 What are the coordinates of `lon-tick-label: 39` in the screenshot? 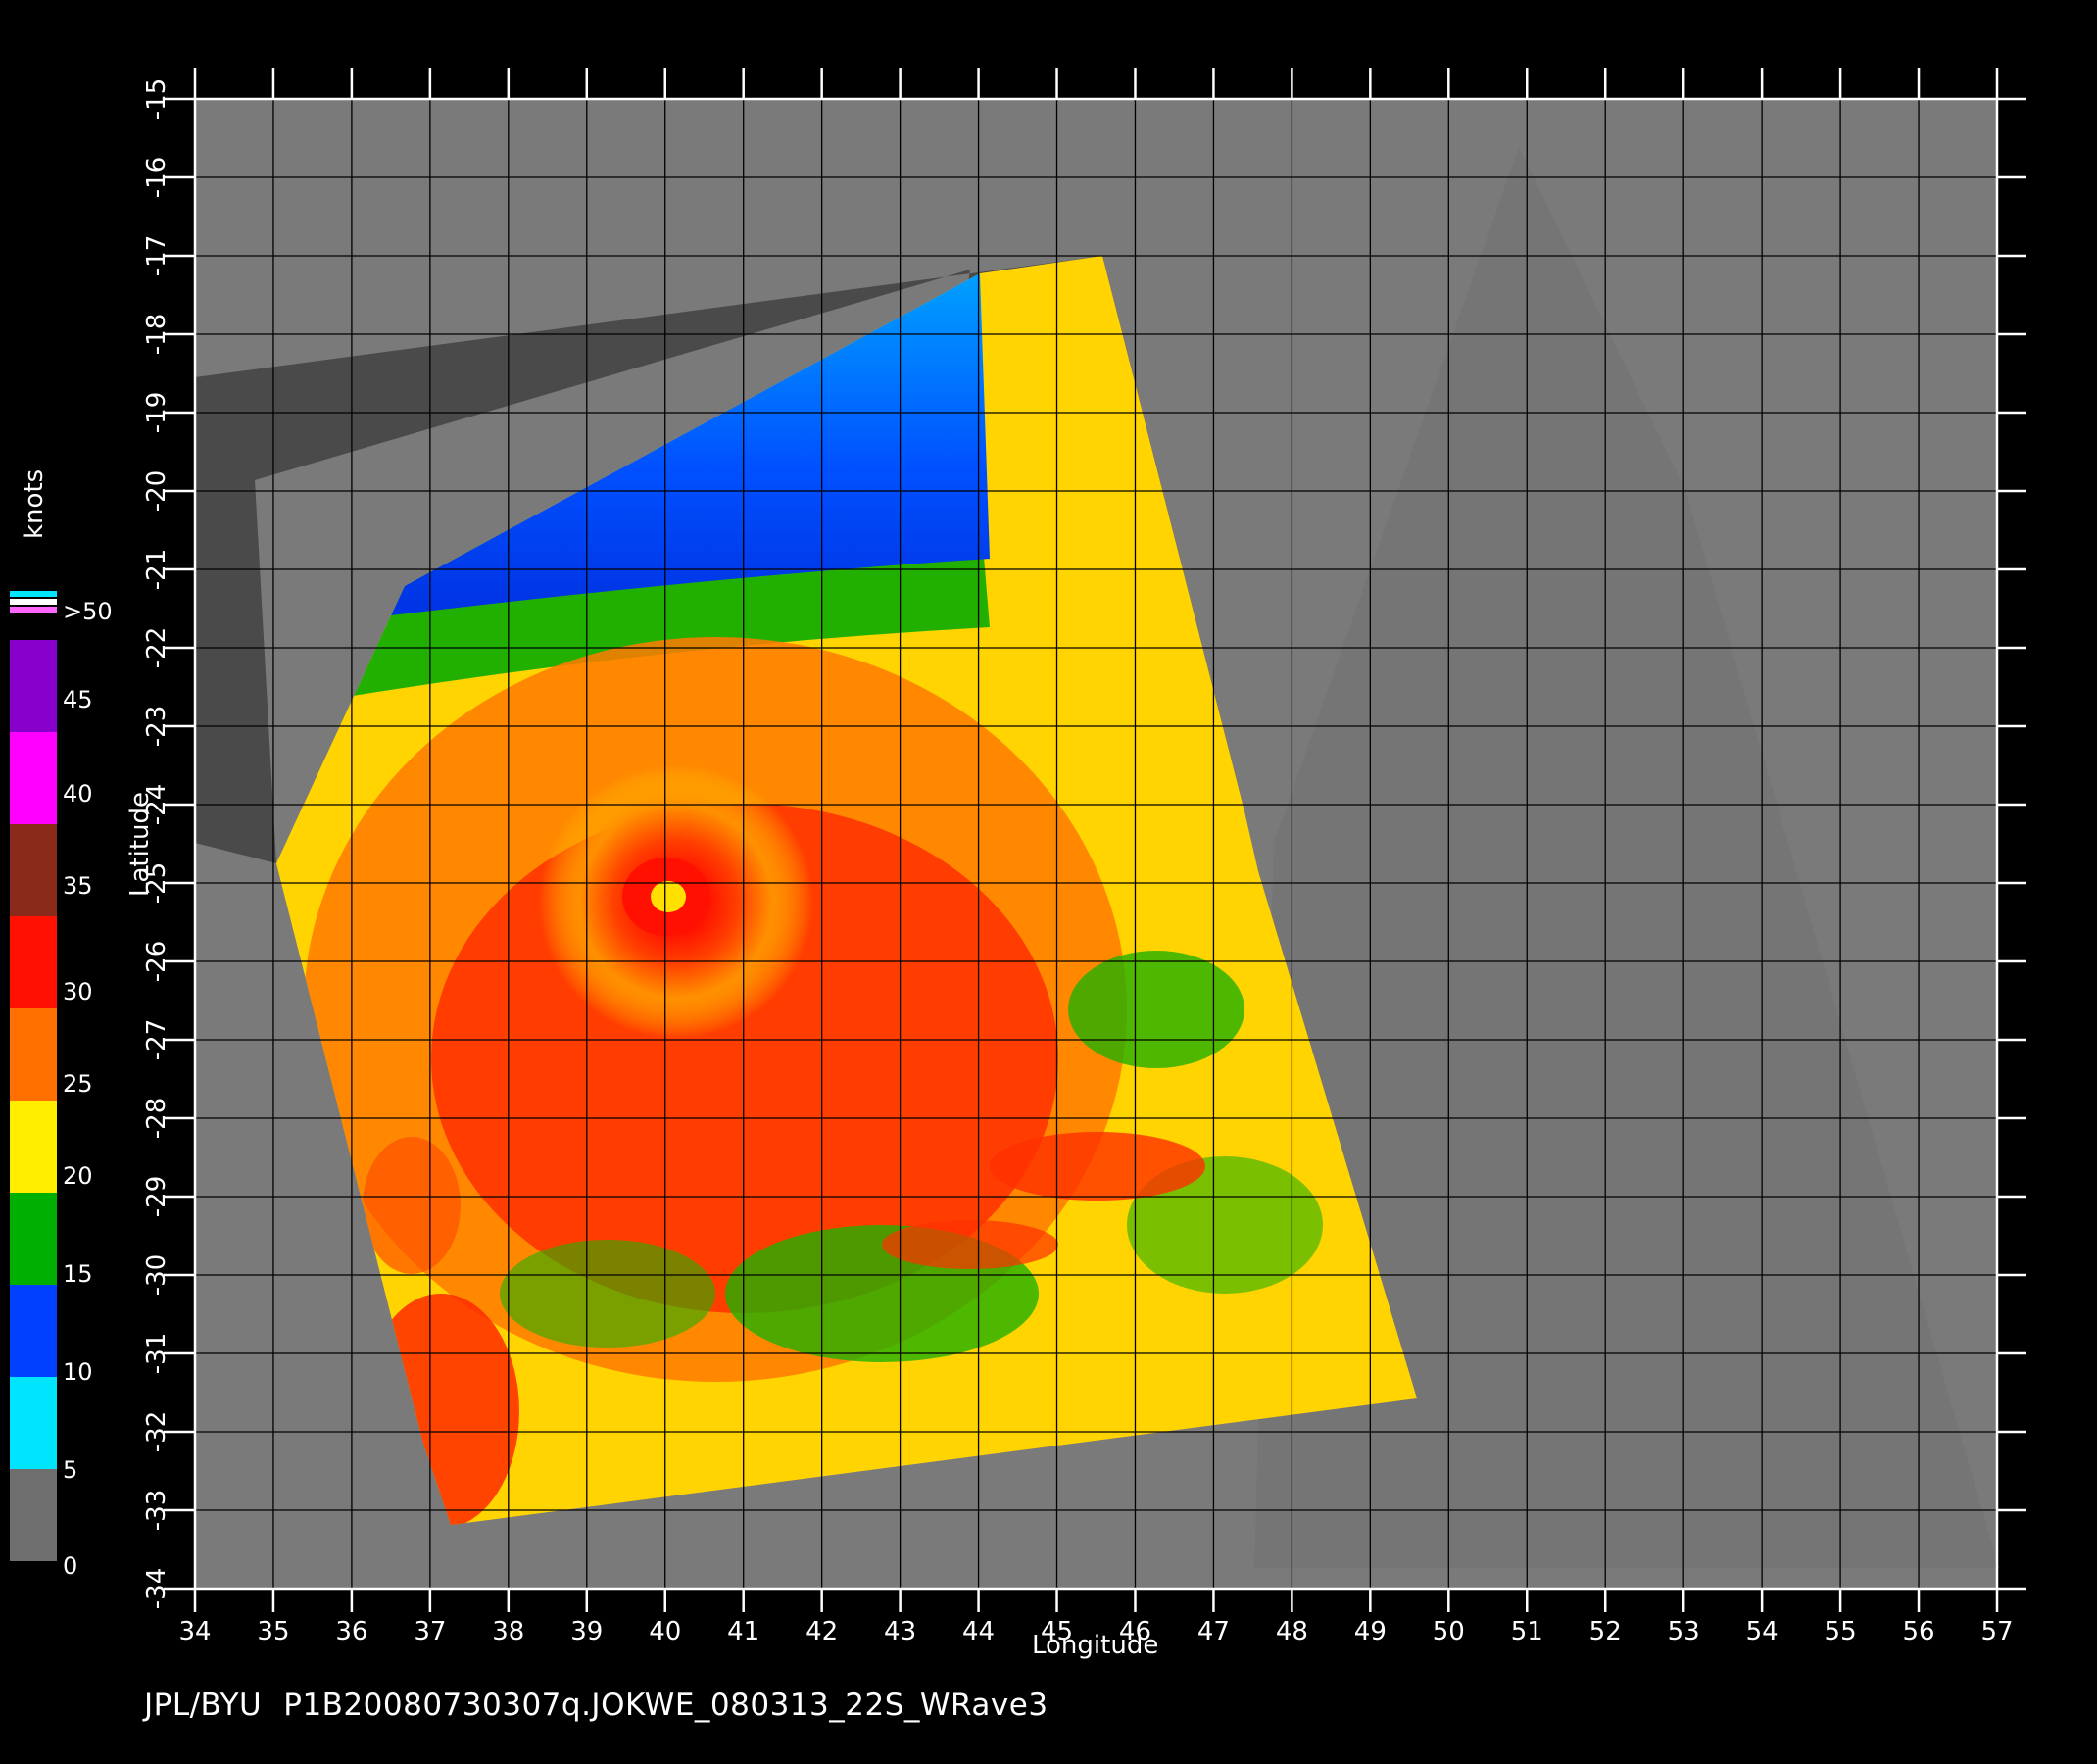 It's located at (586, 1631).